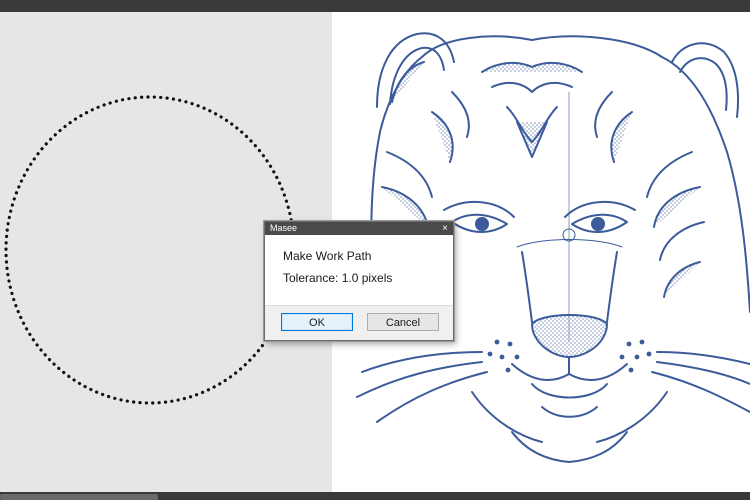 This screenshot has height=500, width=750. I want to click on dialog-heading: Make Work Path, so click(327, 256).